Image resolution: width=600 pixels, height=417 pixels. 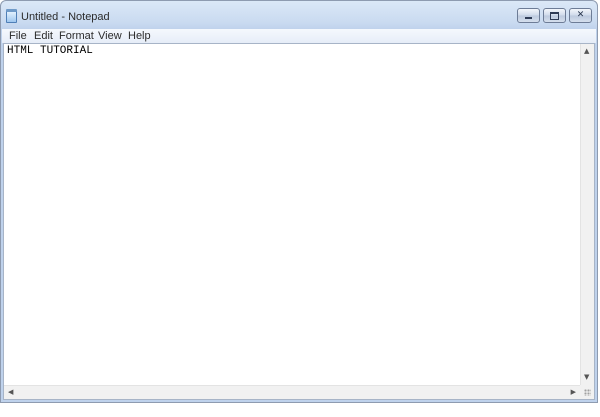 I want to click on menu-item-file: File, so click(x=18, y=36).